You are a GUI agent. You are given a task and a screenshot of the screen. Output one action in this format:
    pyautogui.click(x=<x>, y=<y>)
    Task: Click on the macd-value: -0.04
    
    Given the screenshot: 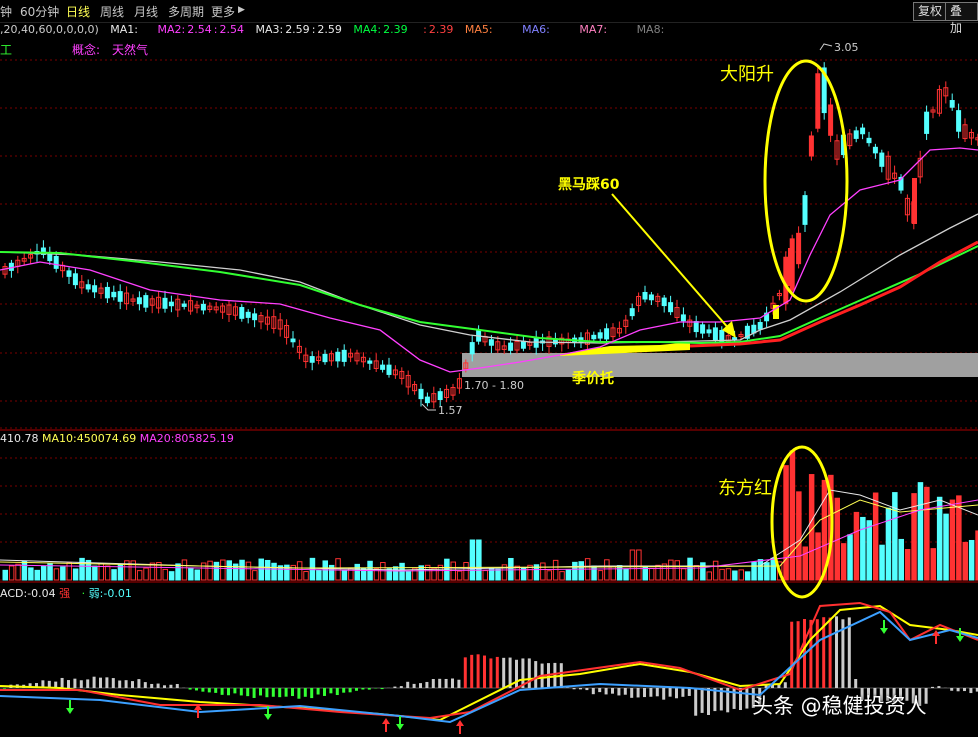 What is the action you would take?
    pyautogui.click(x=41, y=593)
    